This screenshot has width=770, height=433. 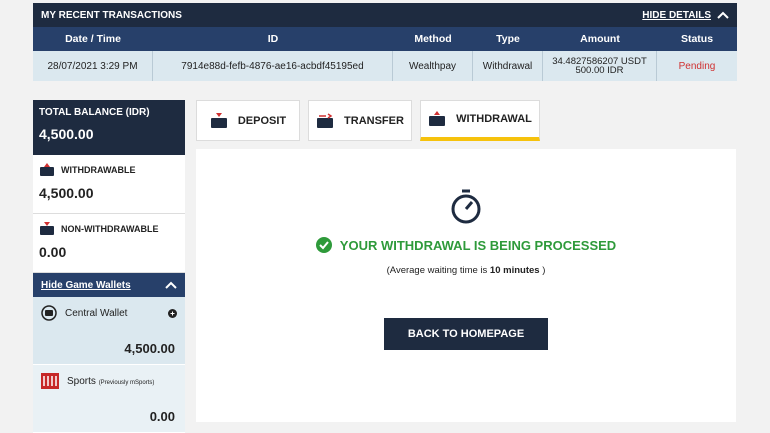 I want to click on amount-idr: 500.00 IDR, so click(x=599, y=70).